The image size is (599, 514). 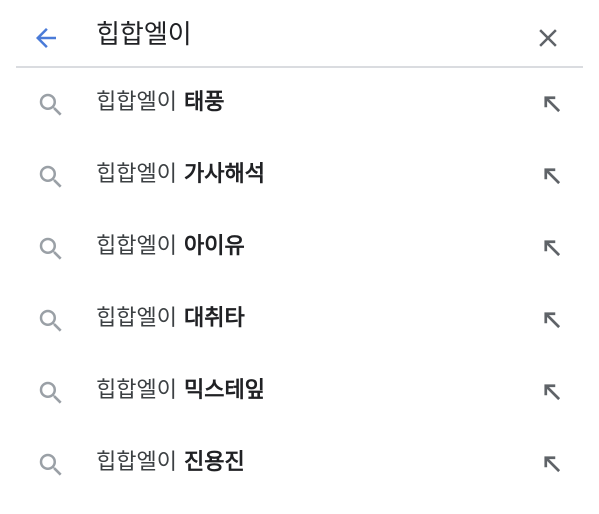 I want to click on suggestion-label: 힙합엘이 대취타, so click(x=170, y=319).